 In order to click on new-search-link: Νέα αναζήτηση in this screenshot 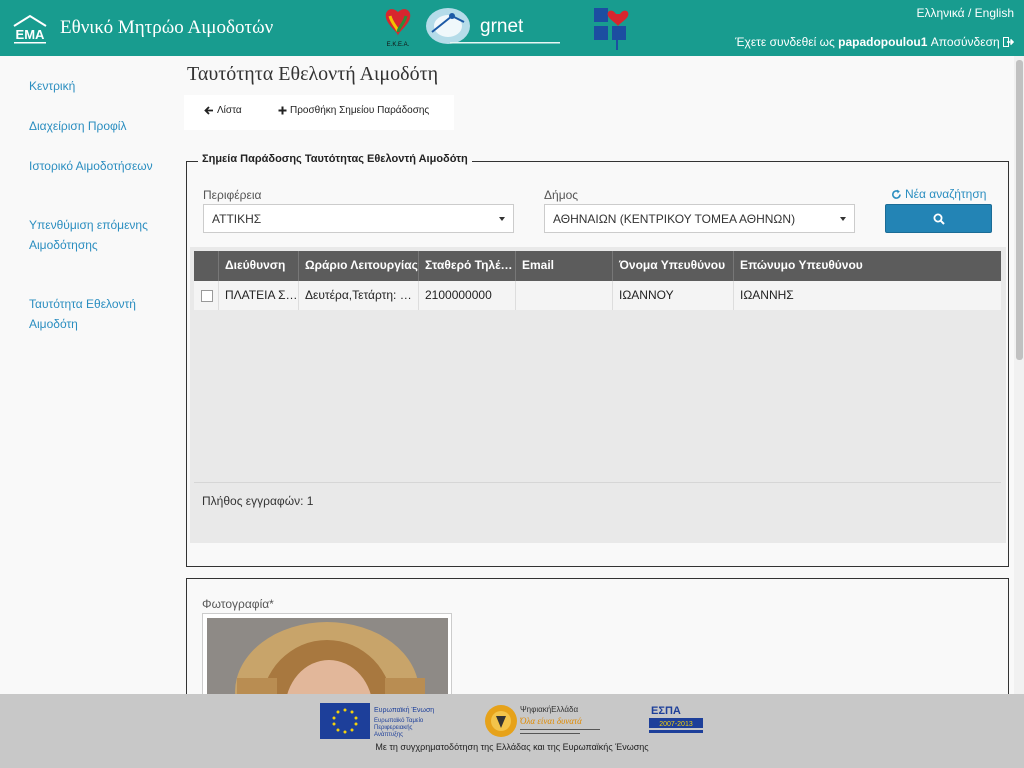, I will do `click(938, 194)`.